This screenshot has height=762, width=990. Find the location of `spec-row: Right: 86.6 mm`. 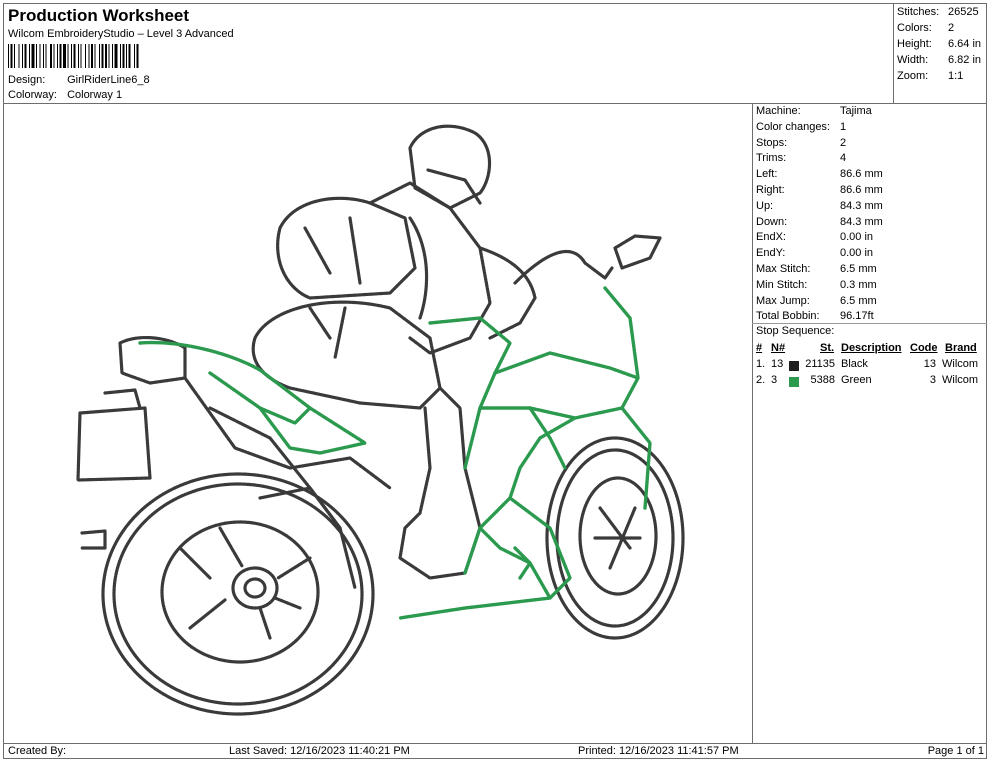

spec-row: Right: 86.6 mm is located at coordinates (871, 191).